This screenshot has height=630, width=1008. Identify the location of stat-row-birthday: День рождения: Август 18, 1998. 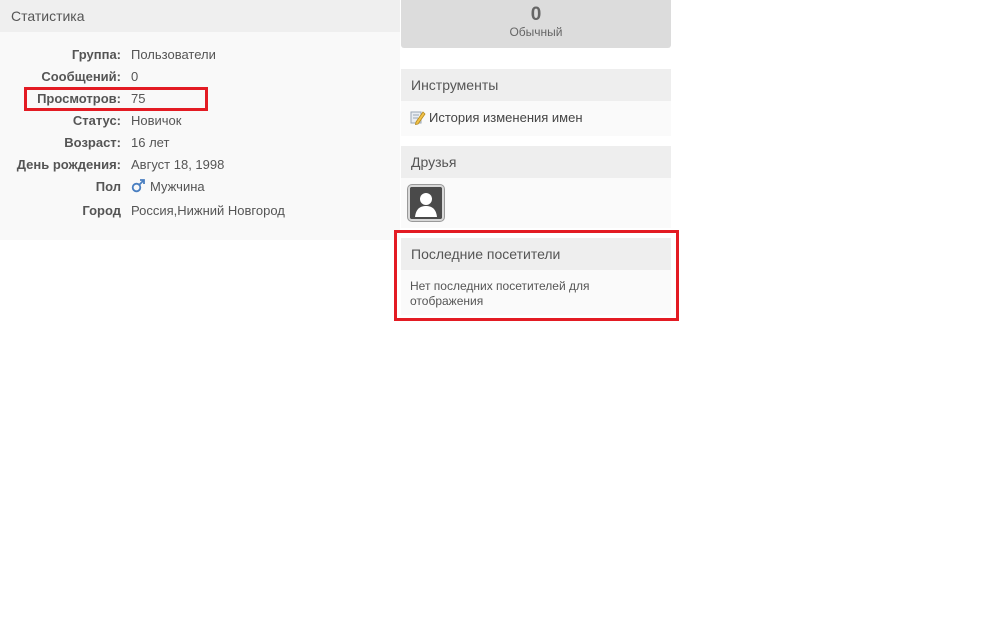
(200, 165).